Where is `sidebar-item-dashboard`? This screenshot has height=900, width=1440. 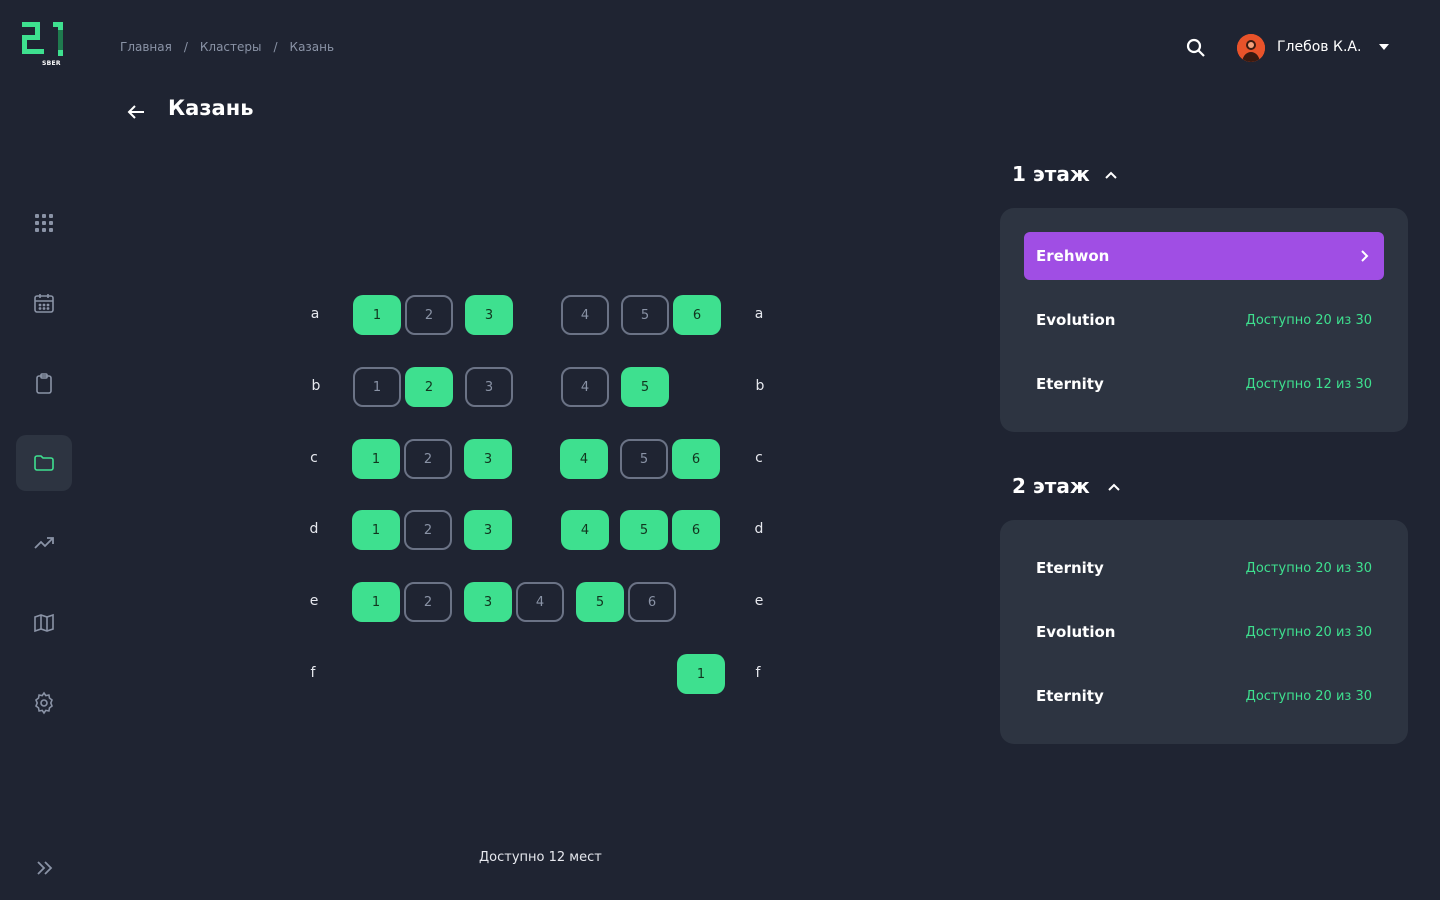 sidebar-item-dashboard is located at coordinates (44, 223).